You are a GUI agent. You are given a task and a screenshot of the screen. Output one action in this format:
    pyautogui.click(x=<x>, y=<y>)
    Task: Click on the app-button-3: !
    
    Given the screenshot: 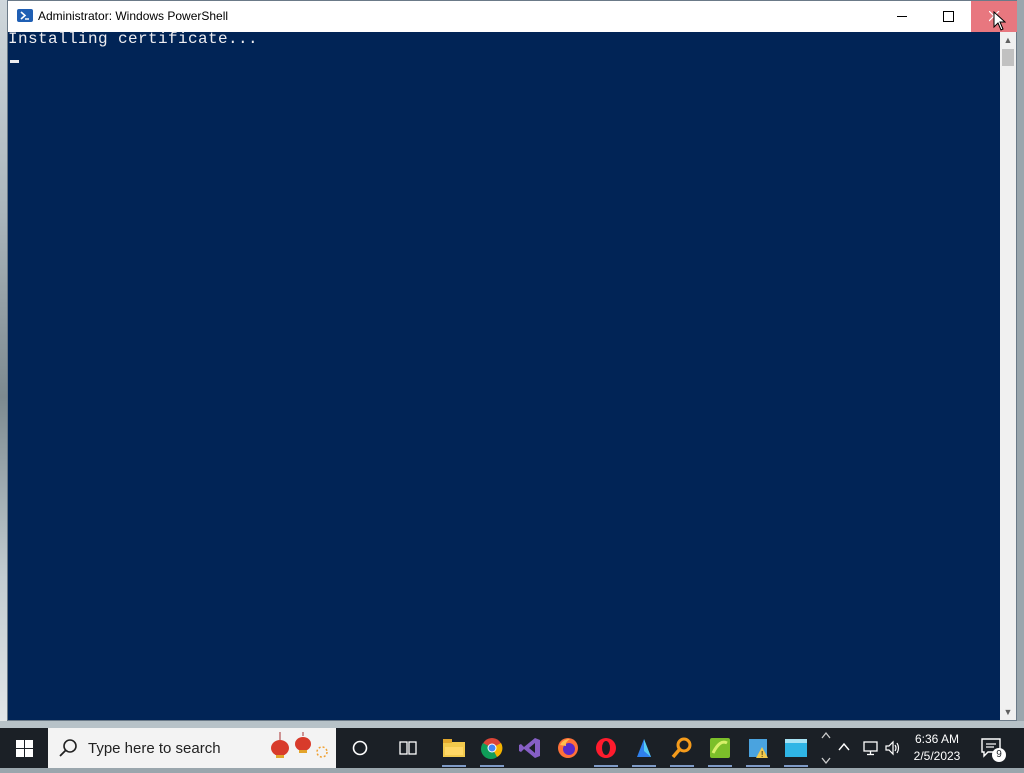 What is the action you would take?
    pyautogui.click(x=758, y=749)
    